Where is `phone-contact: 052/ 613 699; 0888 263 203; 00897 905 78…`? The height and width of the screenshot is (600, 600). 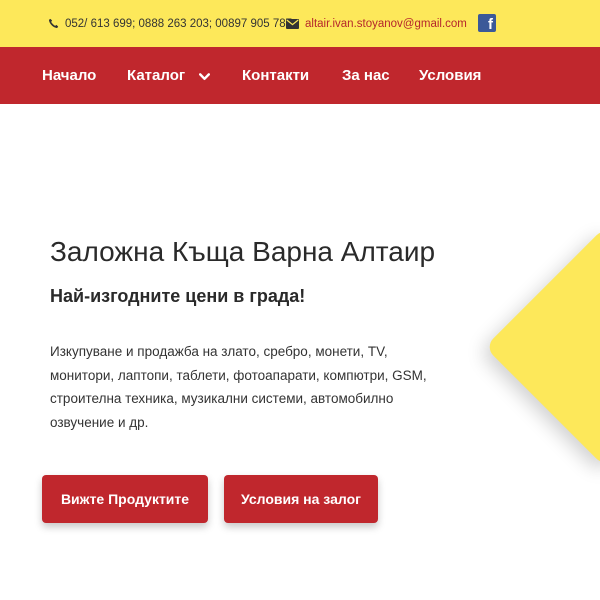
phone-contact: 052/ 613 699; 0888 263 203; 00897 905 78… is located at coordinates (170, 23).